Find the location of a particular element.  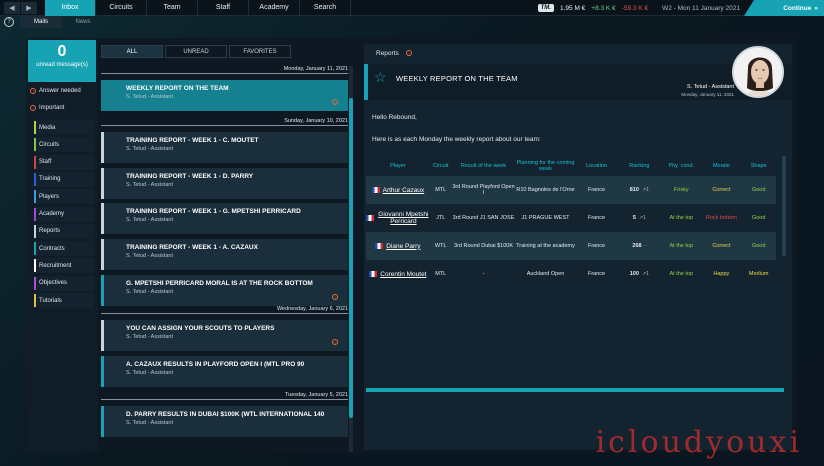

message-title: WEEKLY REPORT ON THE TEAM is located at coordinates (457, 78).